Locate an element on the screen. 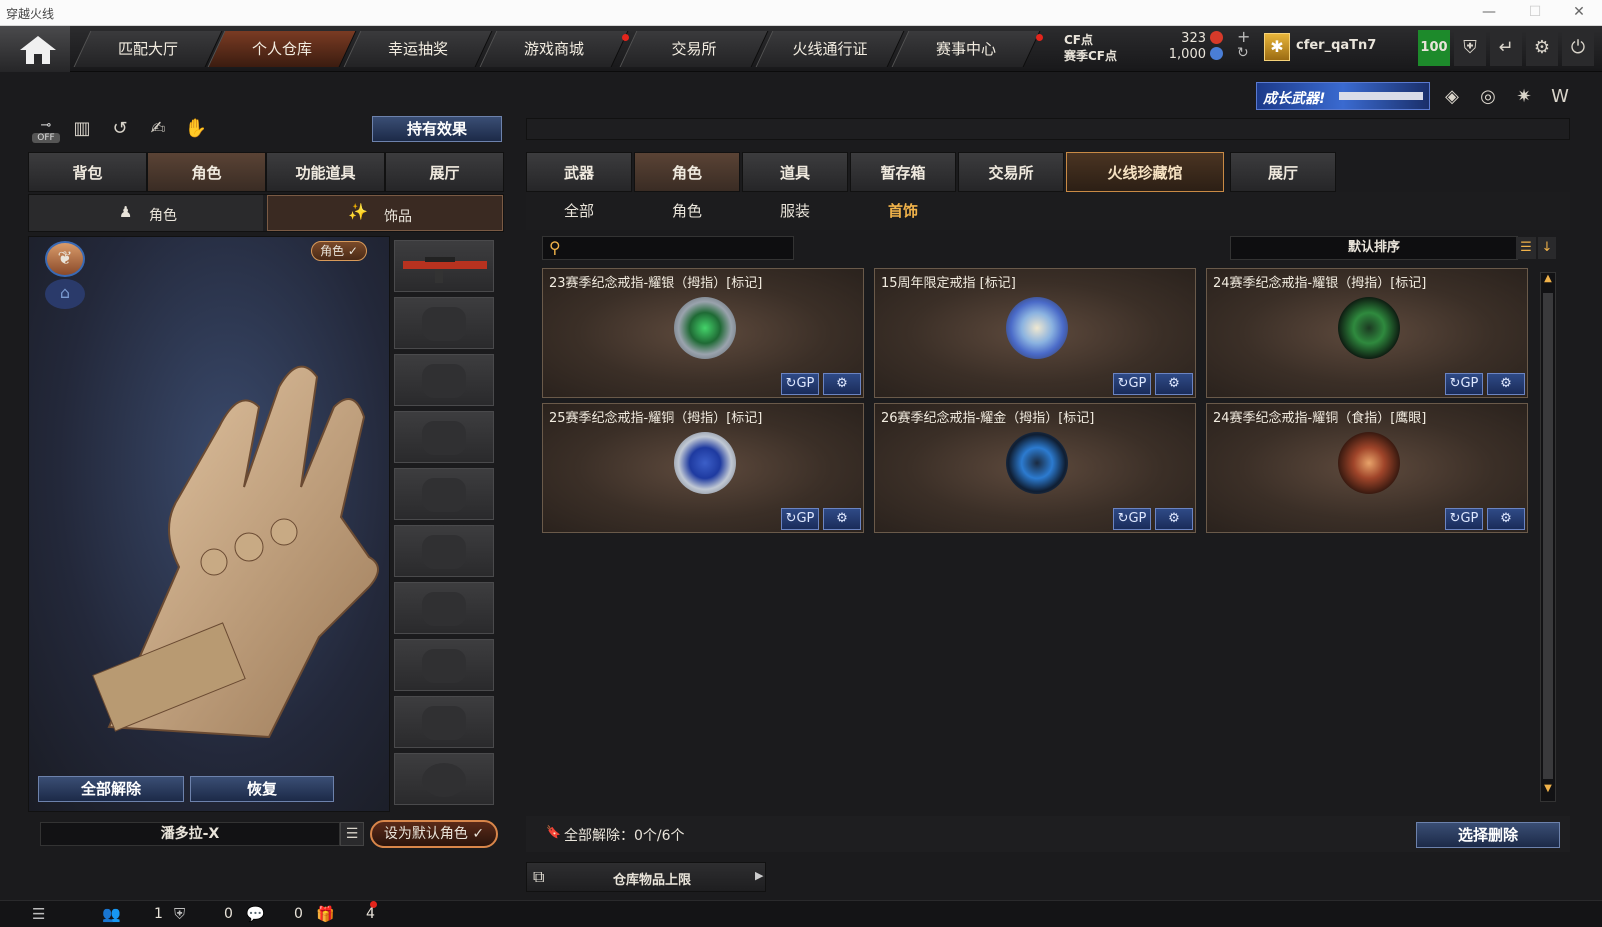  nav-tab-game-shop: 游戏商城 is located at coordinates (554, 49).